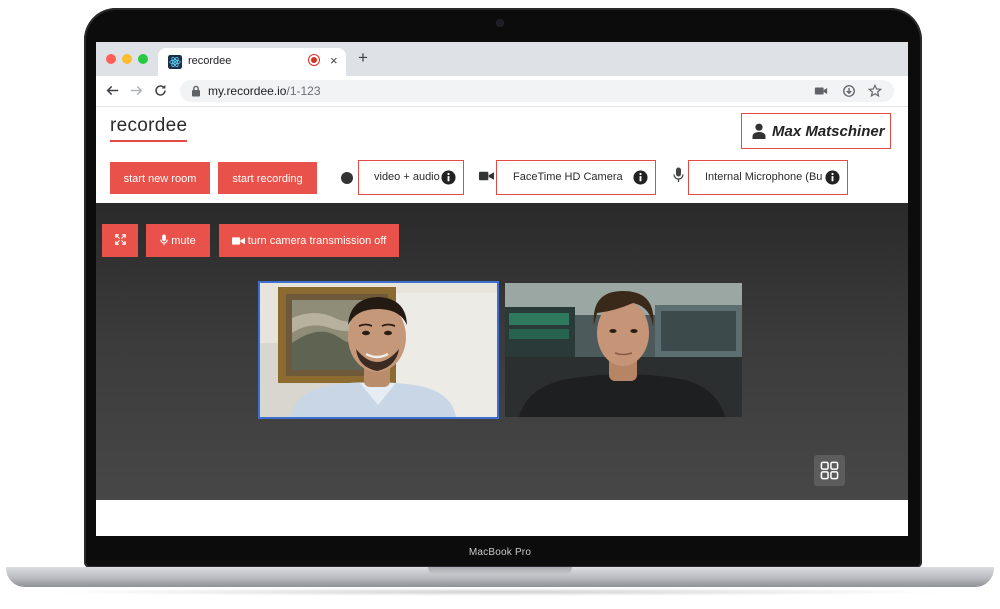 The image size is (1000, 609). I want to click on bookmark-star-icon, so click(875, 91).